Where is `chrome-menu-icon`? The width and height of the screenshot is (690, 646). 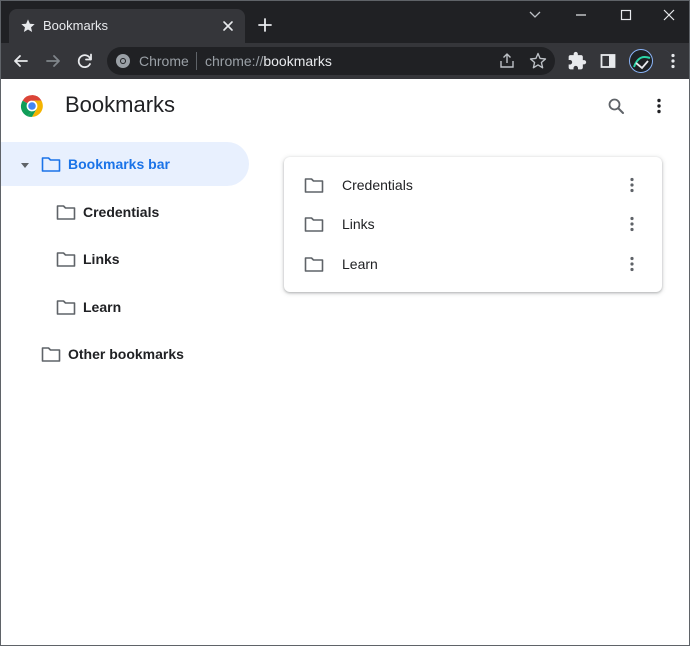 chrome-menu-icon is located at coordinates (673, 61).